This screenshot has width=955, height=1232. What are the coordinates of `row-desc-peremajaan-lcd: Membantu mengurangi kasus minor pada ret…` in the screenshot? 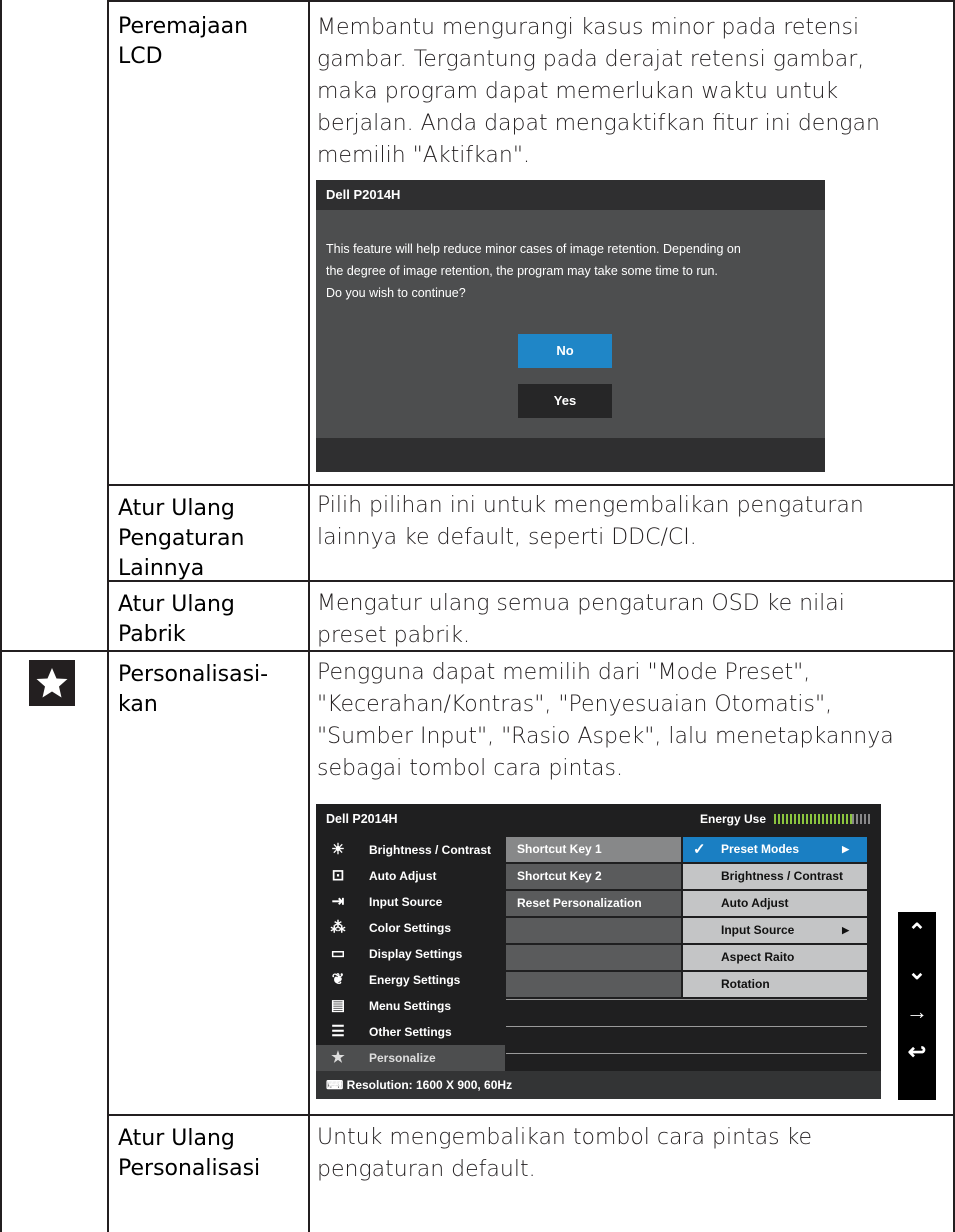 It's located at (598, 91).